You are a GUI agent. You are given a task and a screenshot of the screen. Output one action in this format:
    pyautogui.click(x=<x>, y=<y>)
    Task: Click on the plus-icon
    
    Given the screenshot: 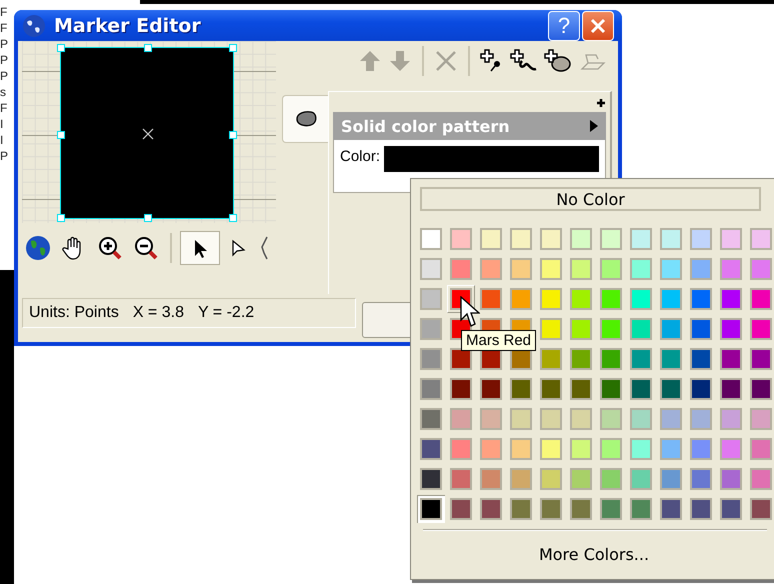 What is the action you would take?
    pyautogui.click(x=601, y=103)
    